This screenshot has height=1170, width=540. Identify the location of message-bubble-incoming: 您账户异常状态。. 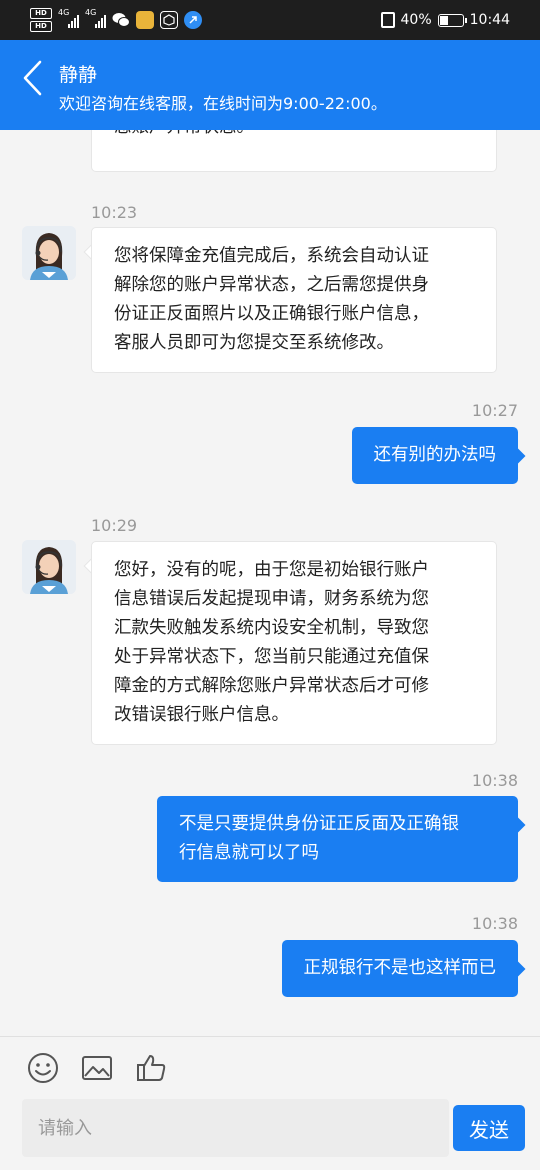
(294, 151).